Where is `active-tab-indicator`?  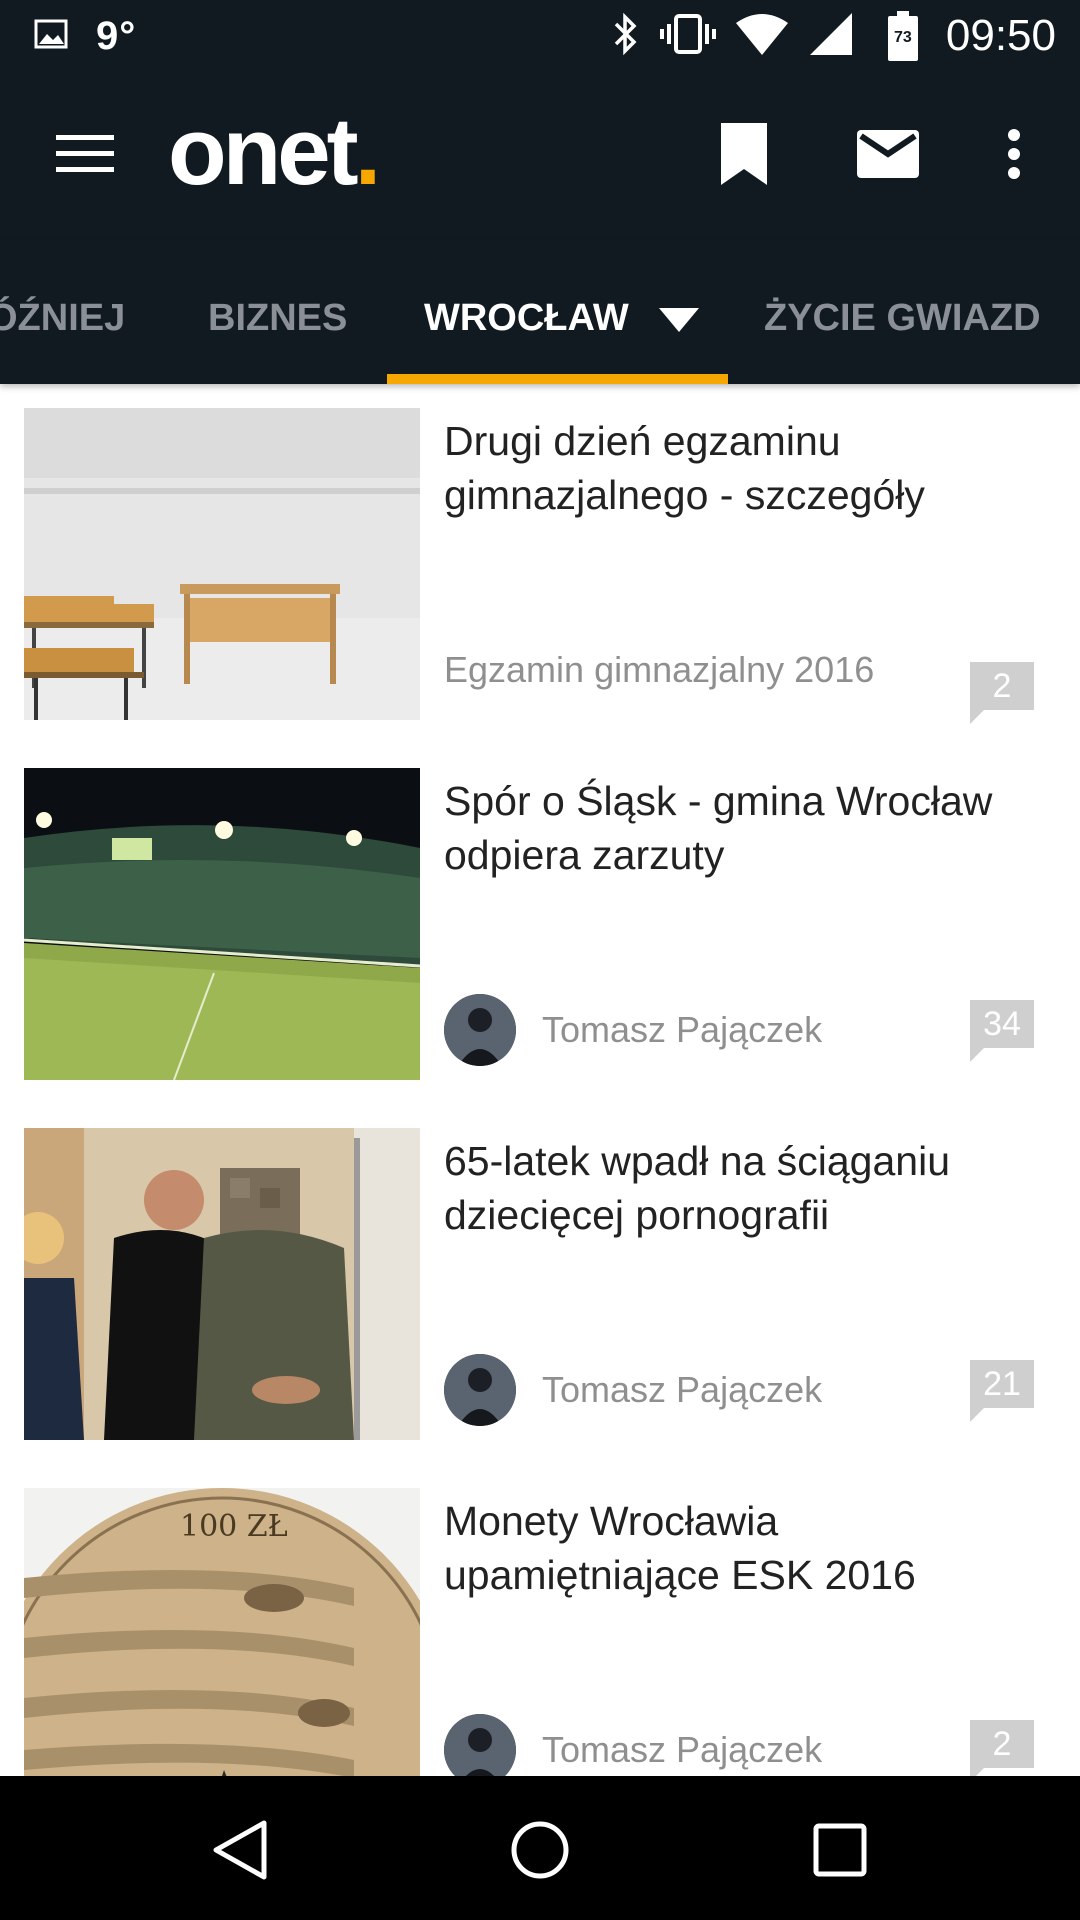
active-tab-indicator is located at coordinates (557, 379).